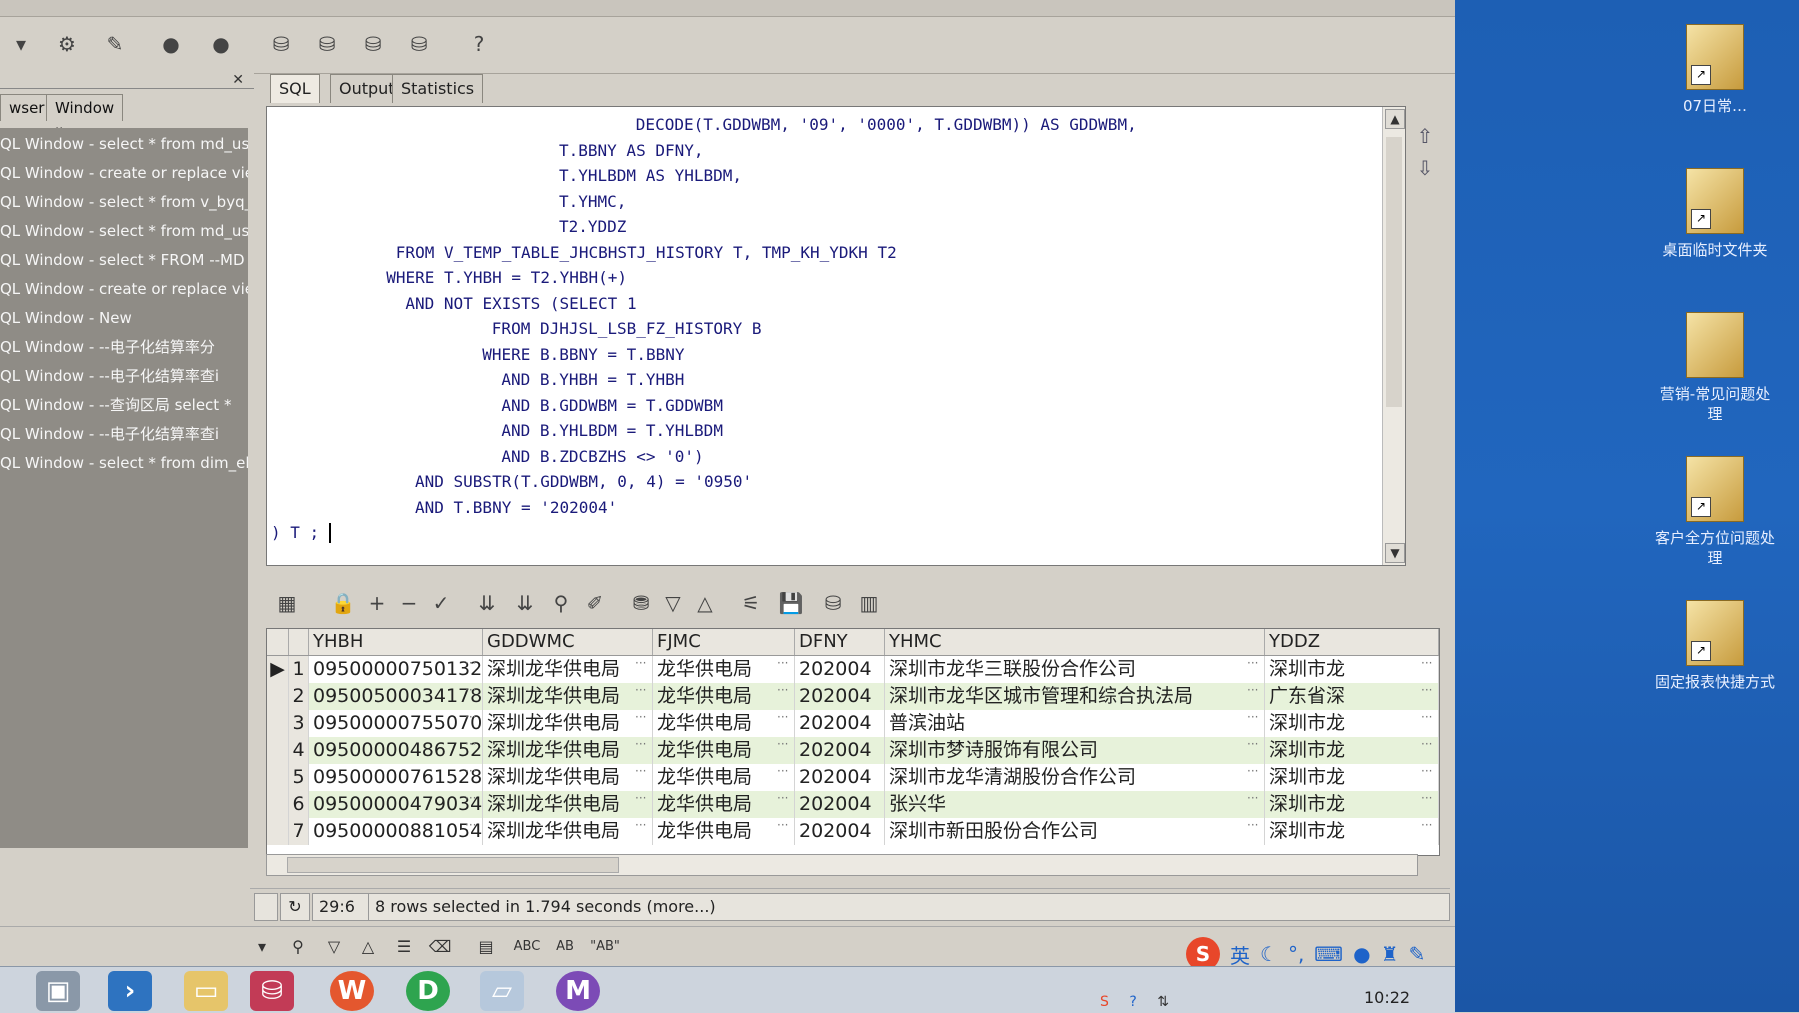 The width and height of the screenshot is (1799, 1013). What do you see at coordinates (1715, 512) in the screenshot?
I see `desktop-shortcut: ↗ 客户全方位问题处理` at bounding box center [1715, 512].